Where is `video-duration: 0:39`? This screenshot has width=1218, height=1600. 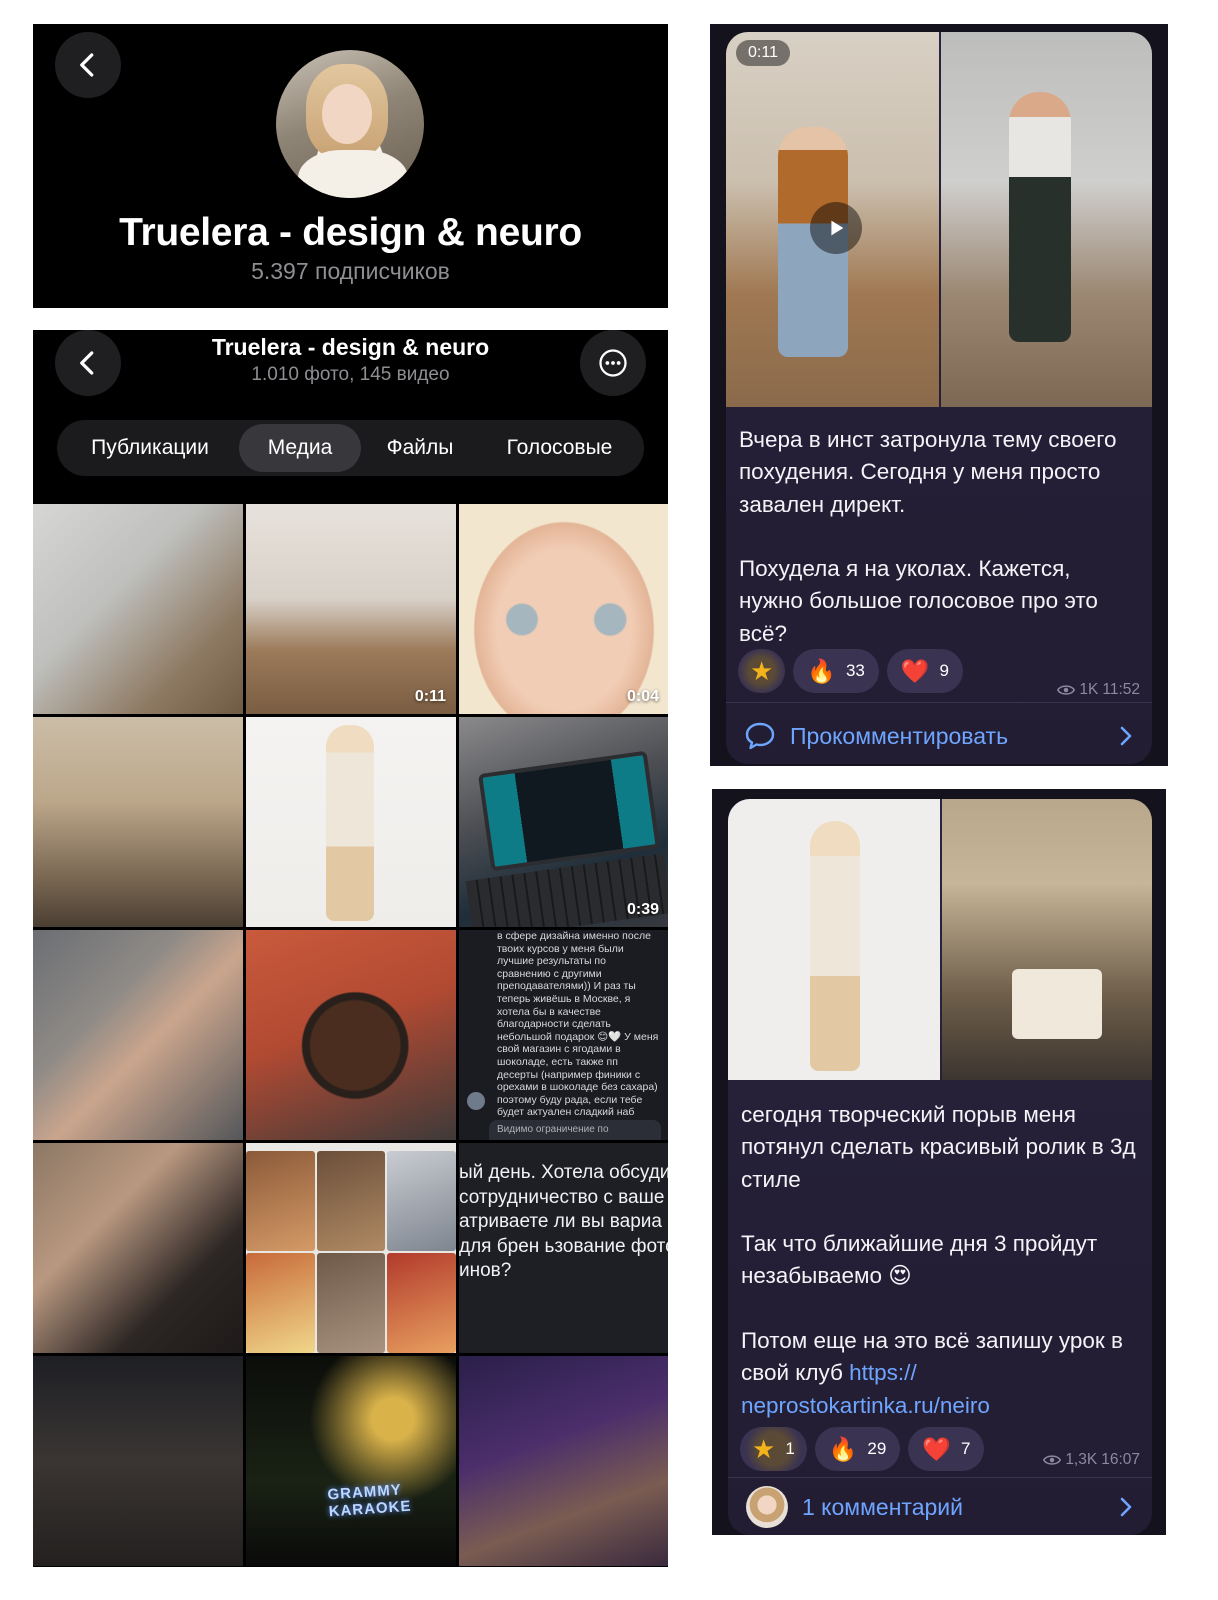
video-duration: 0:39 is located at coordinates (642, 909).